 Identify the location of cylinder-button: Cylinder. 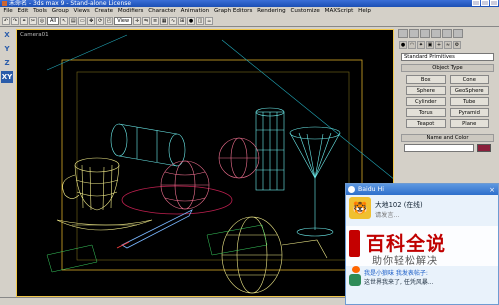
(426, 101).